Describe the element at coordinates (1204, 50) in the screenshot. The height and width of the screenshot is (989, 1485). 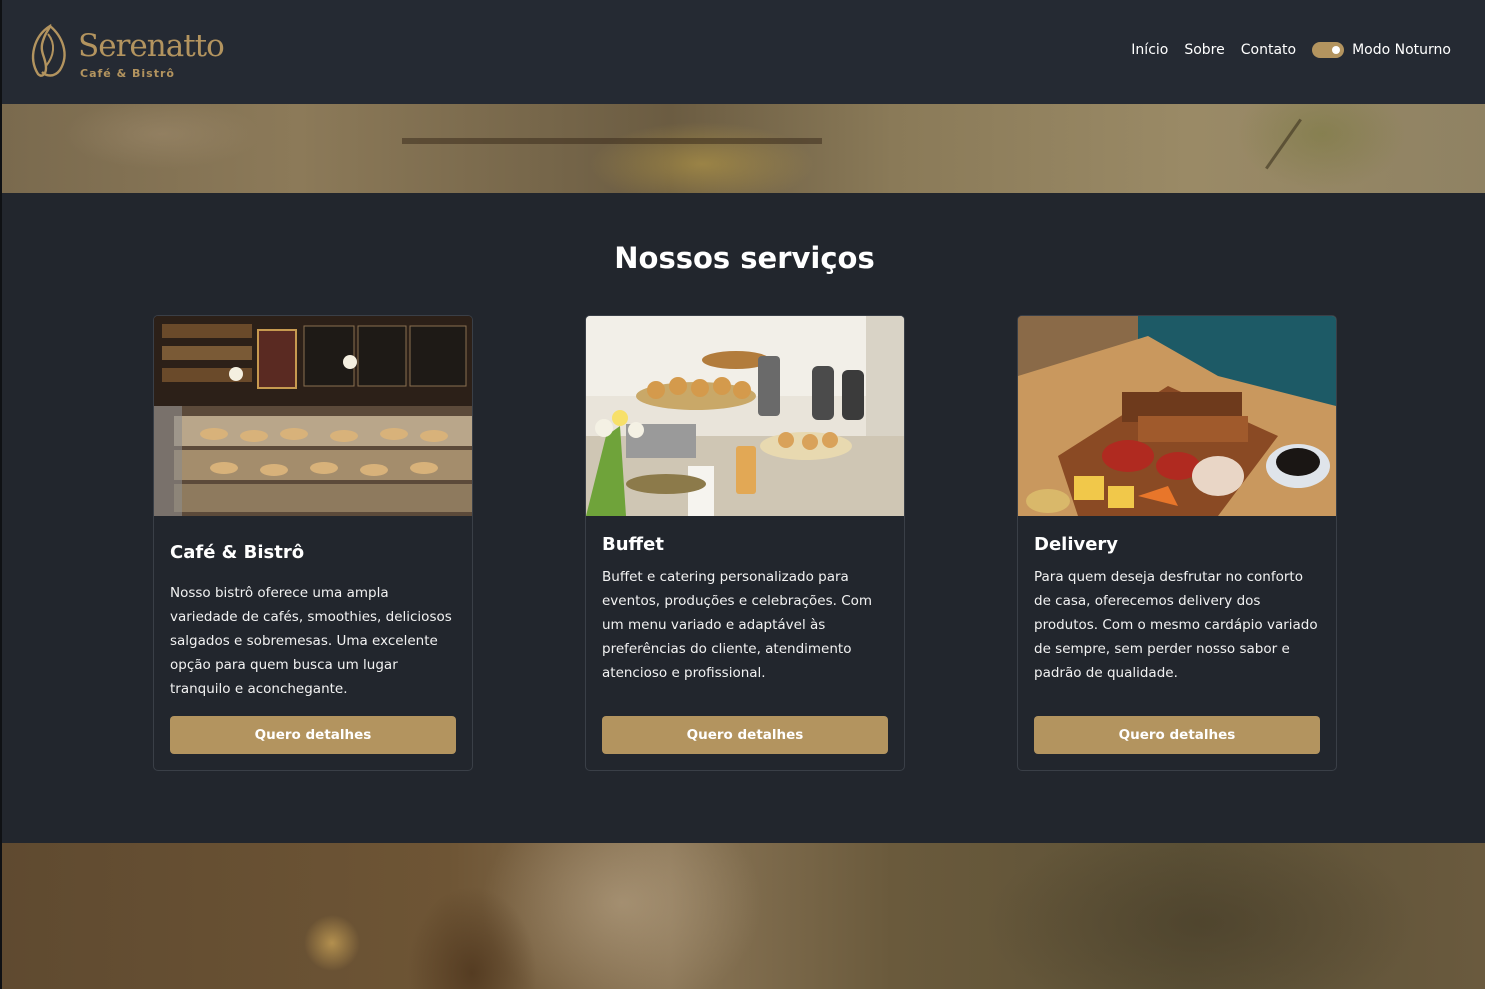
I see `nav-link-sobre: Sobre` at that location.